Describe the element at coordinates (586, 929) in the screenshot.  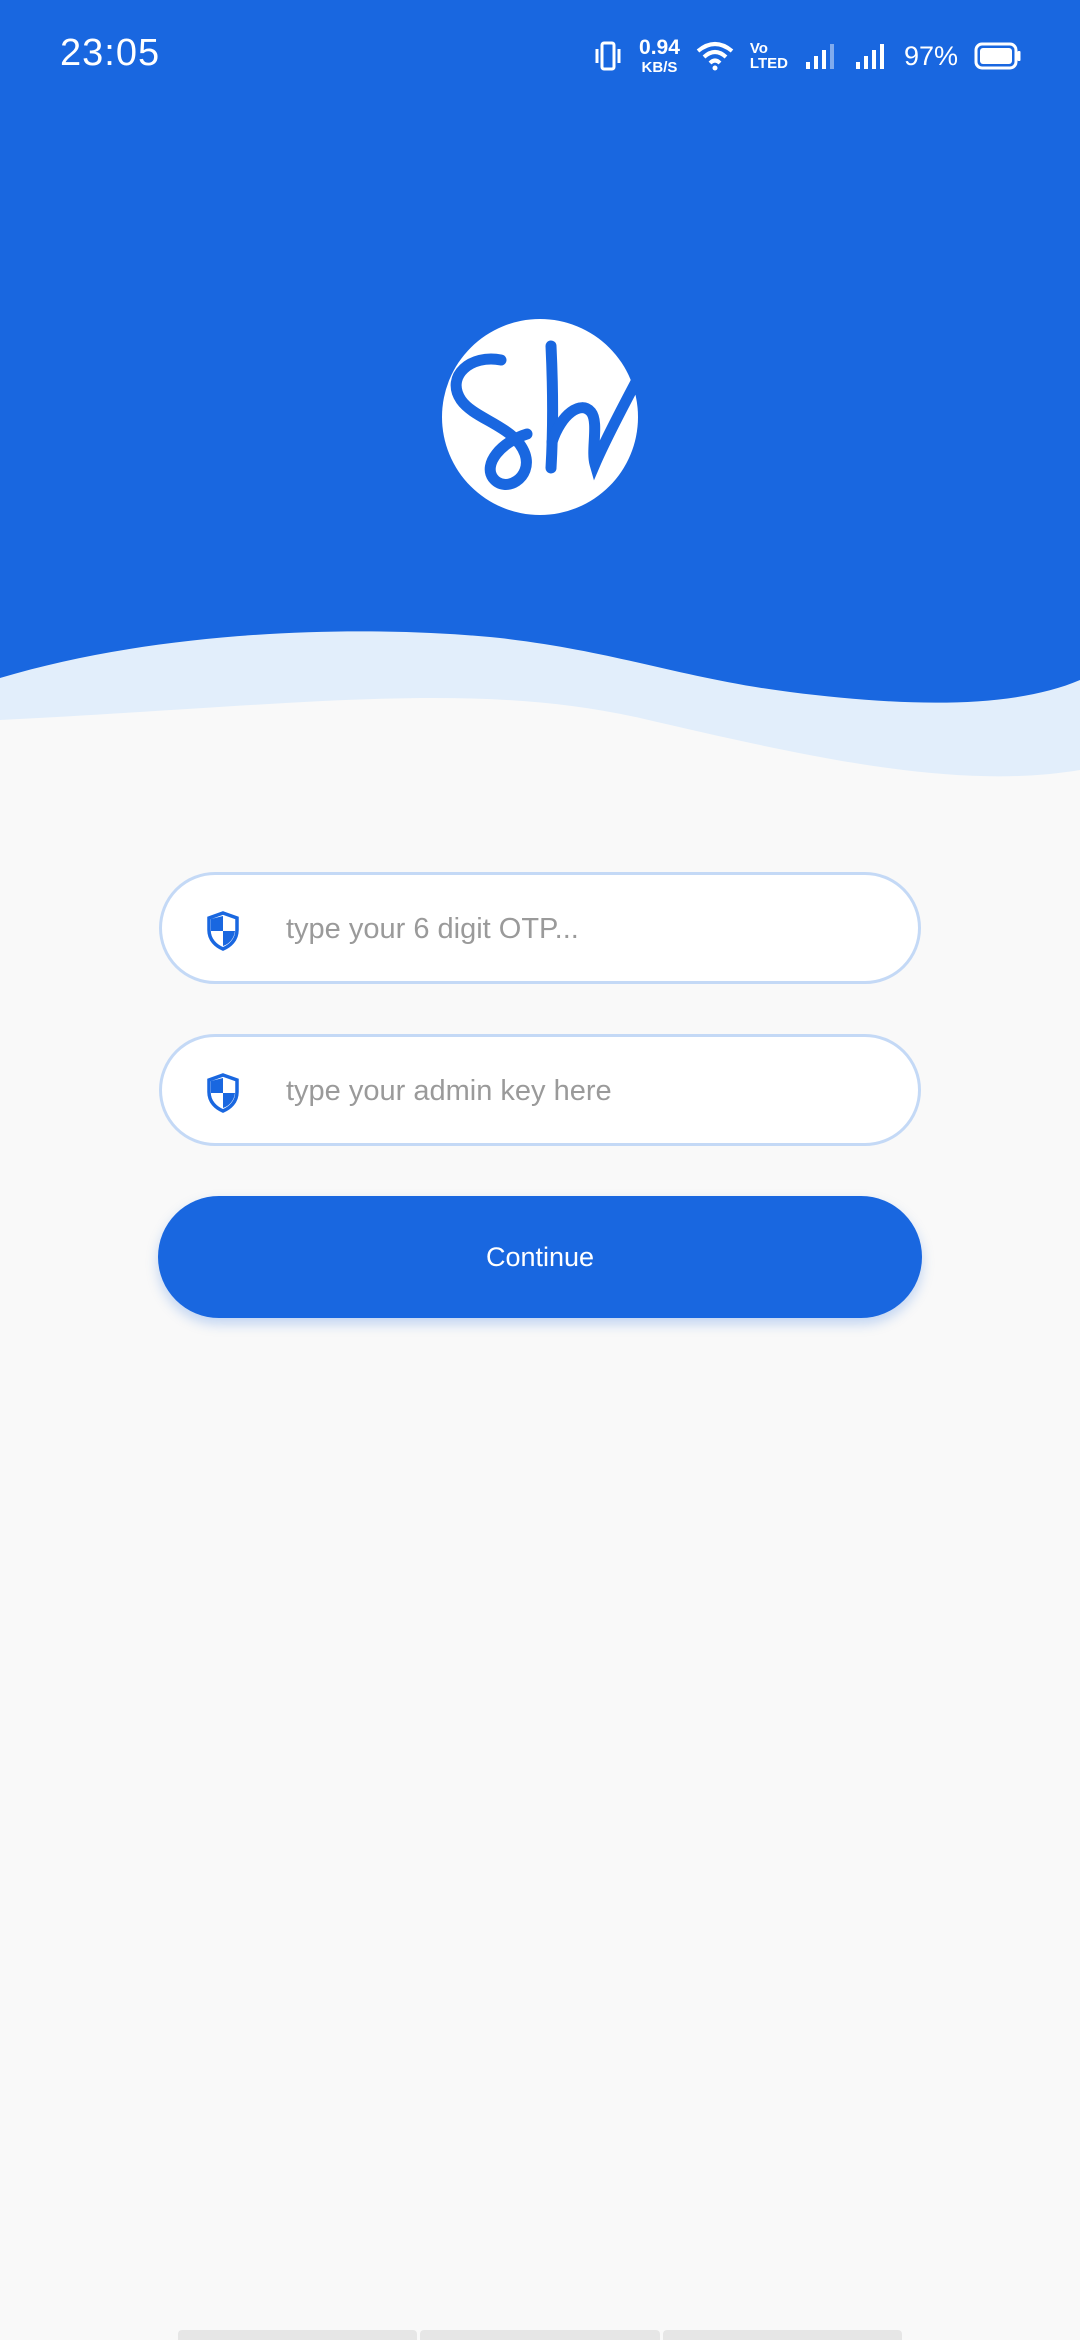
I see `otp-input` at that location.